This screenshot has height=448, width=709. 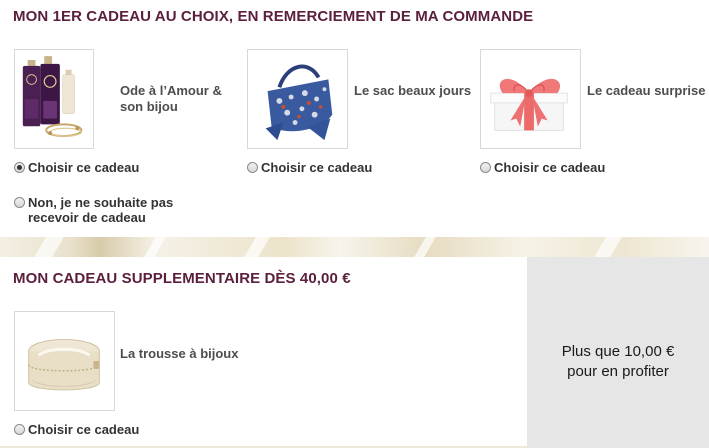 What do you see at coordinates (413, 90) in the screenshot?
I see `gift-2-label: Le sac beaux jours` at bounding box center [413, 90].